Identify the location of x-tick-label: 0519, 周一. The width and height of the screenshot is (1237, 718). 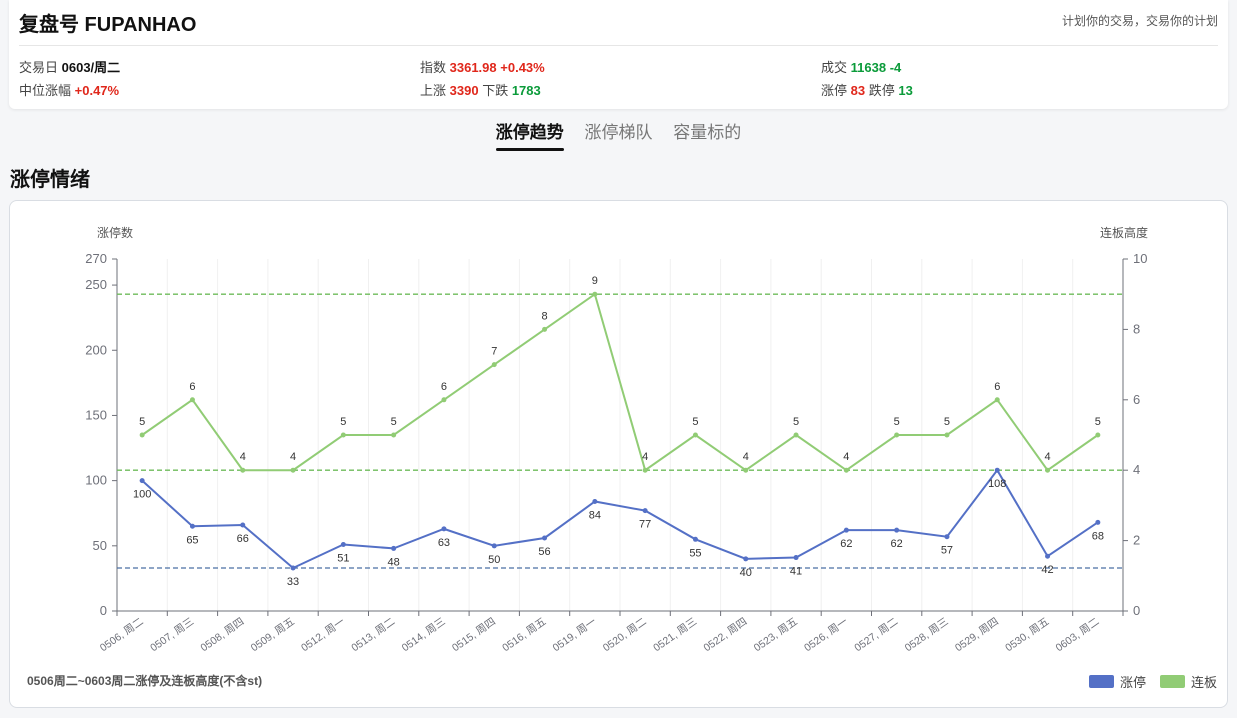
(575, 634).